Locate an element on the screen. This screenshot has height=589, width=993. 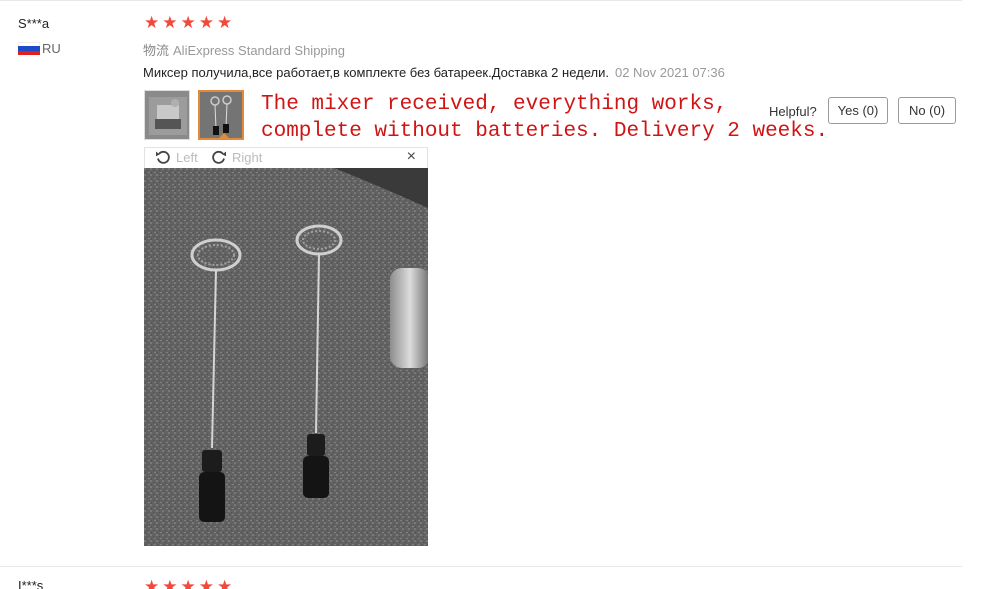
rotate-left-button: Left is located at coordinates (176, 157).